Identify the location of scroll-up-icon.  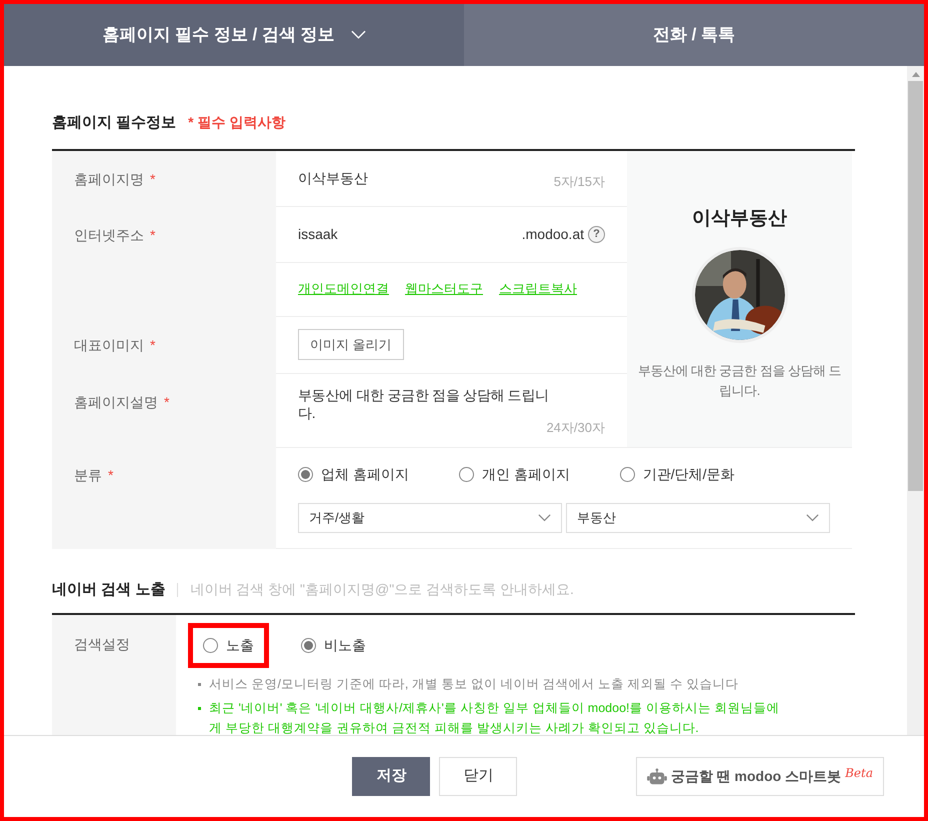
(916, 74).